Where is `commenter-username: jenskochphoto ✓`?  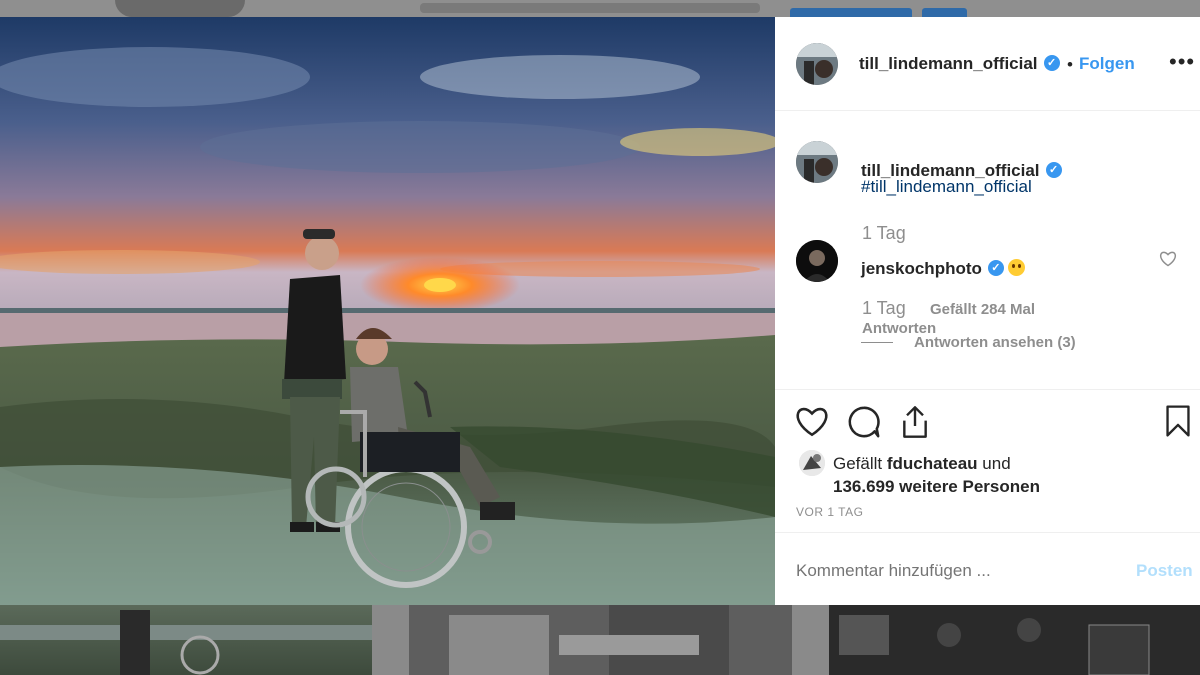 commenter-username: jenskochphoto ✓ is located at coordinates (943, 269).